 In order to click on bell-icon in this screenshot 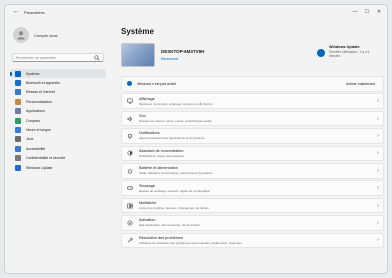, I will do `click(130, 136)`.